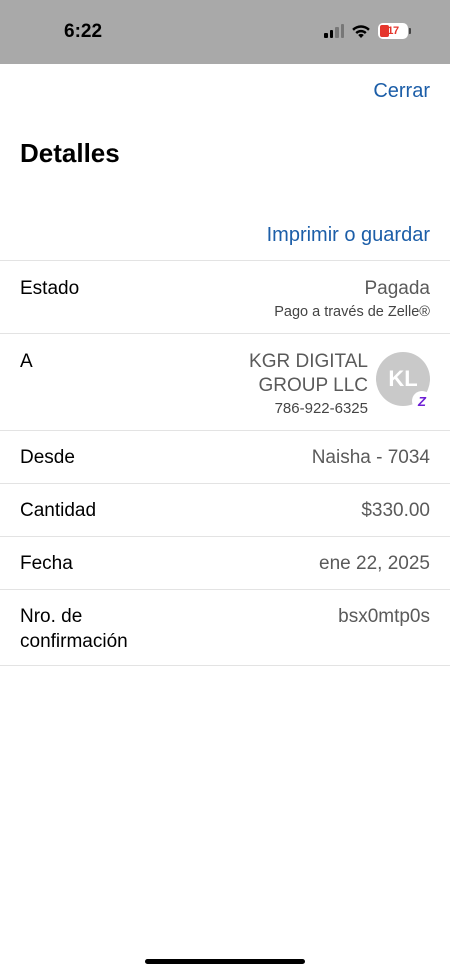  I want to click on recipient-label: A, so click(26, 361).